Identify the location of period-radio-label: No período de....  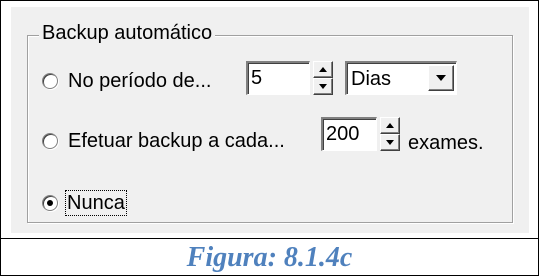
(139, 81).